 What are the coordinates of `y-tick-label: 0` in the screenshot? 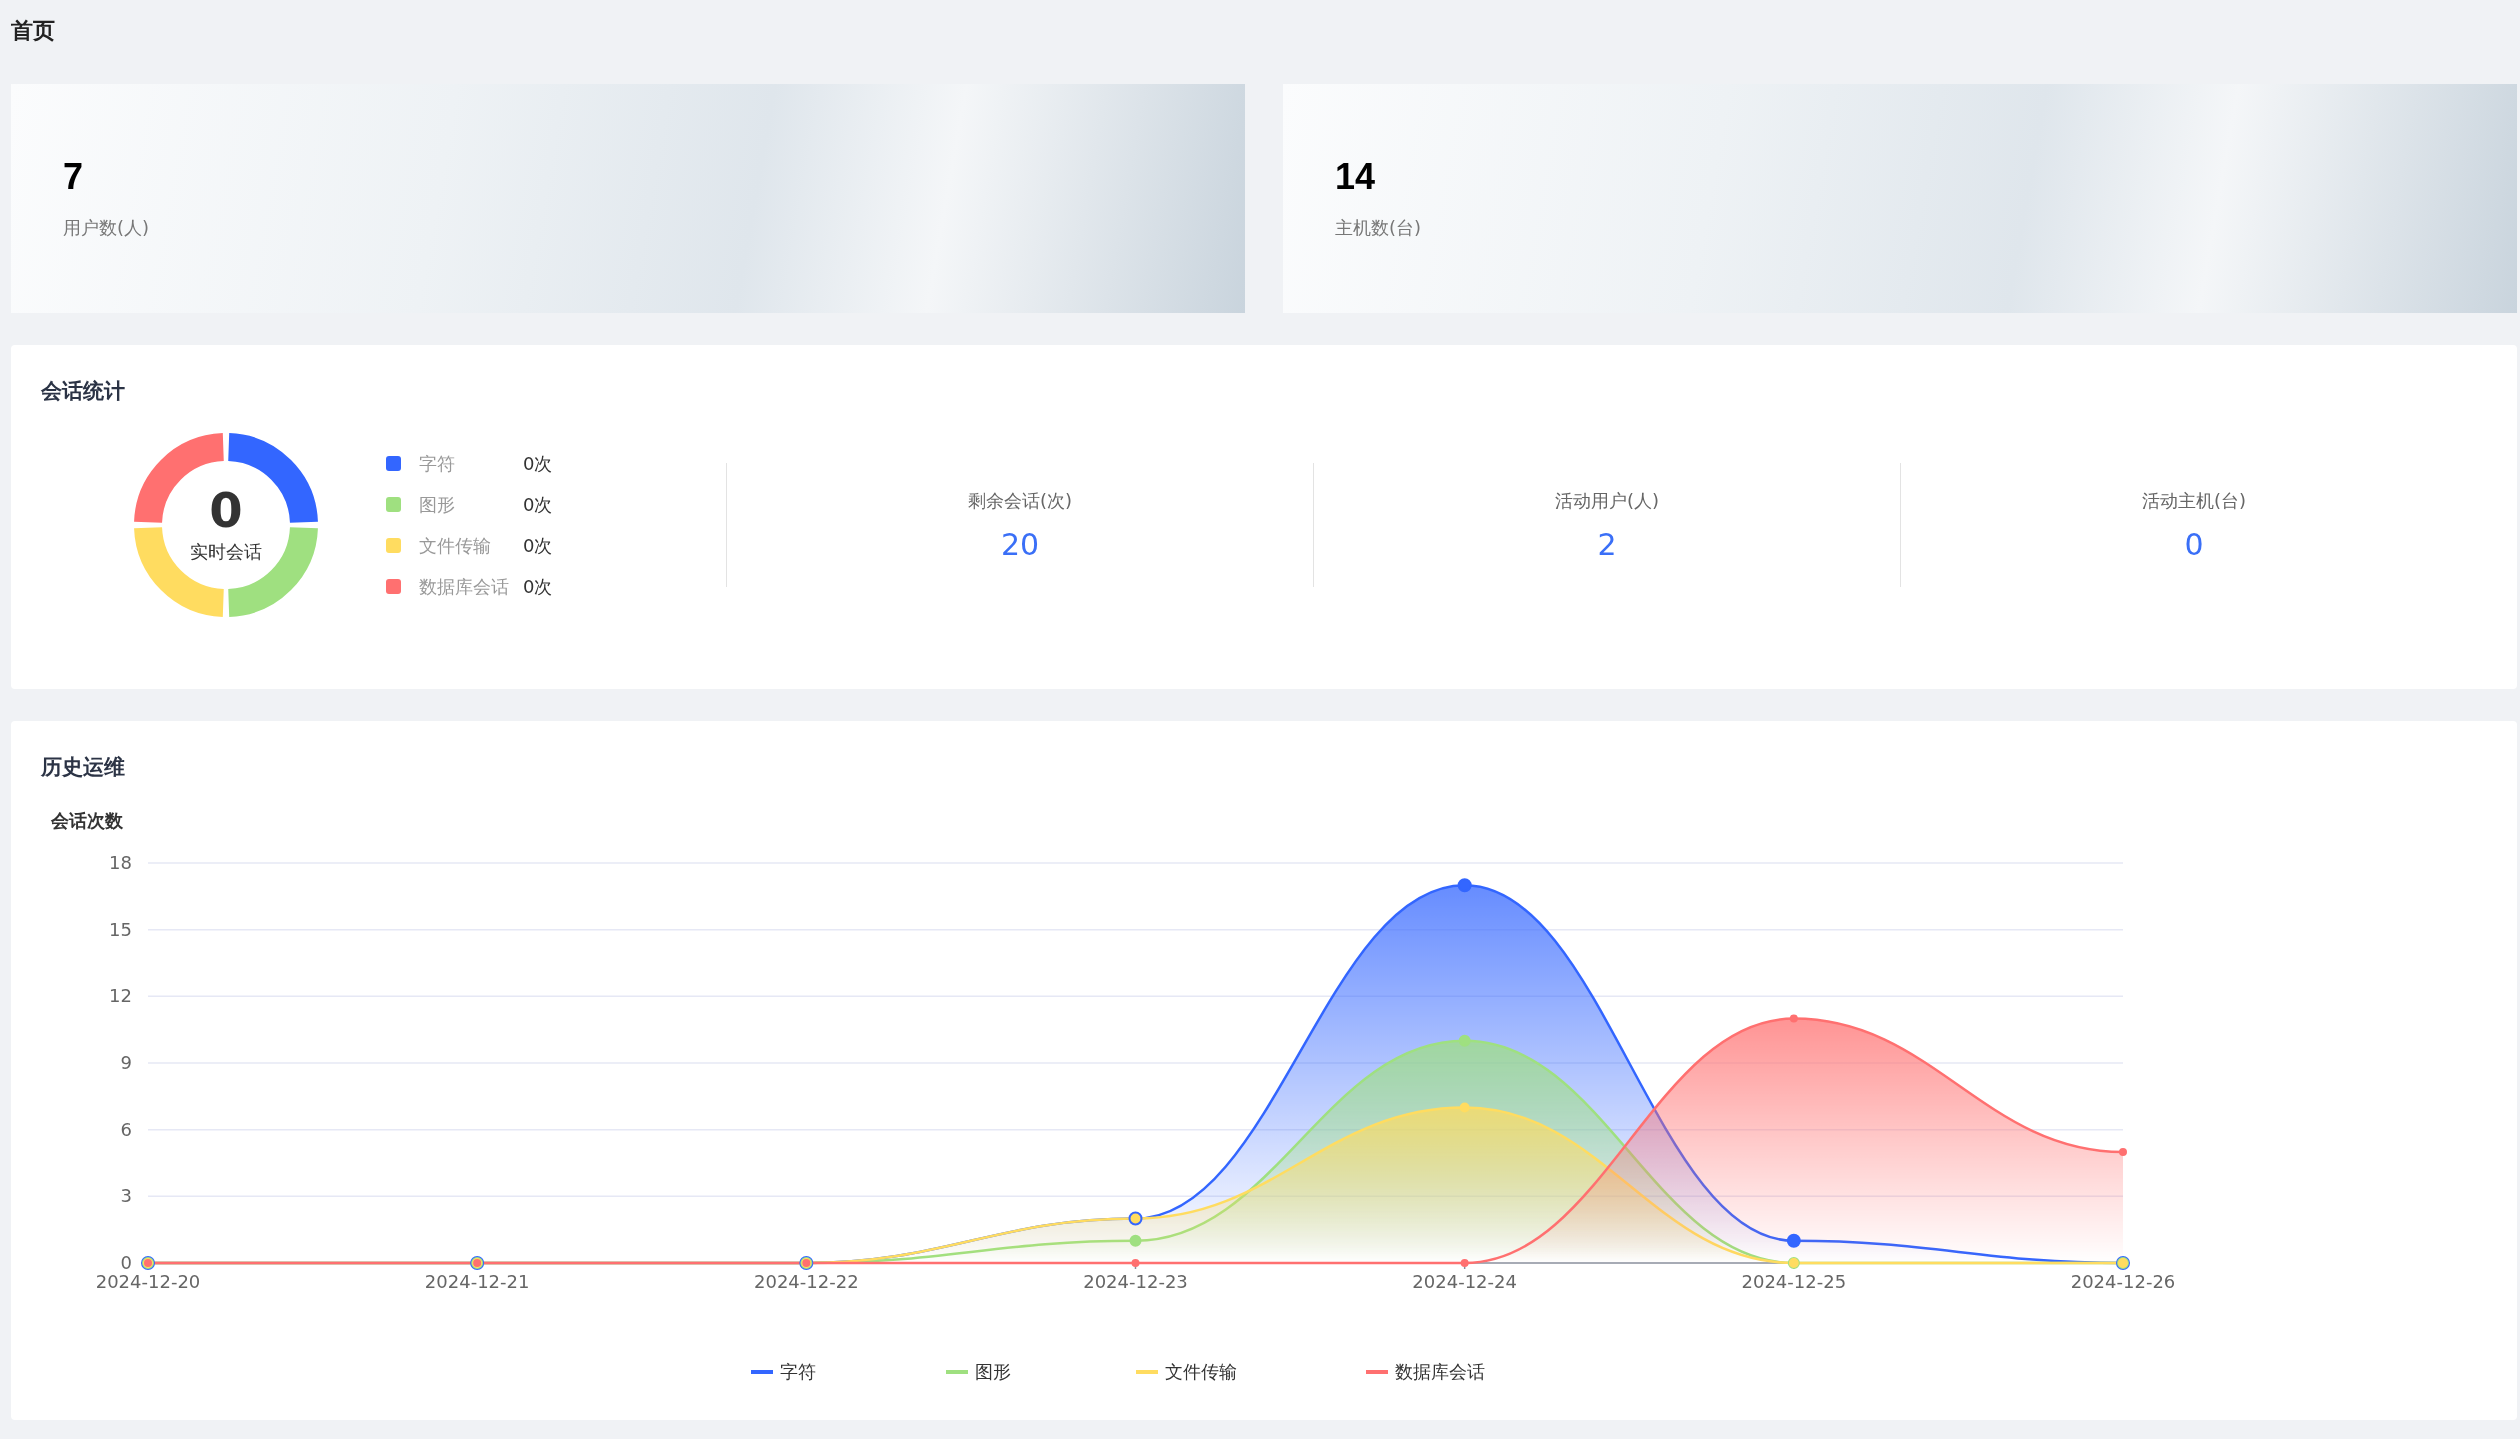 It's located at (126, 1262).